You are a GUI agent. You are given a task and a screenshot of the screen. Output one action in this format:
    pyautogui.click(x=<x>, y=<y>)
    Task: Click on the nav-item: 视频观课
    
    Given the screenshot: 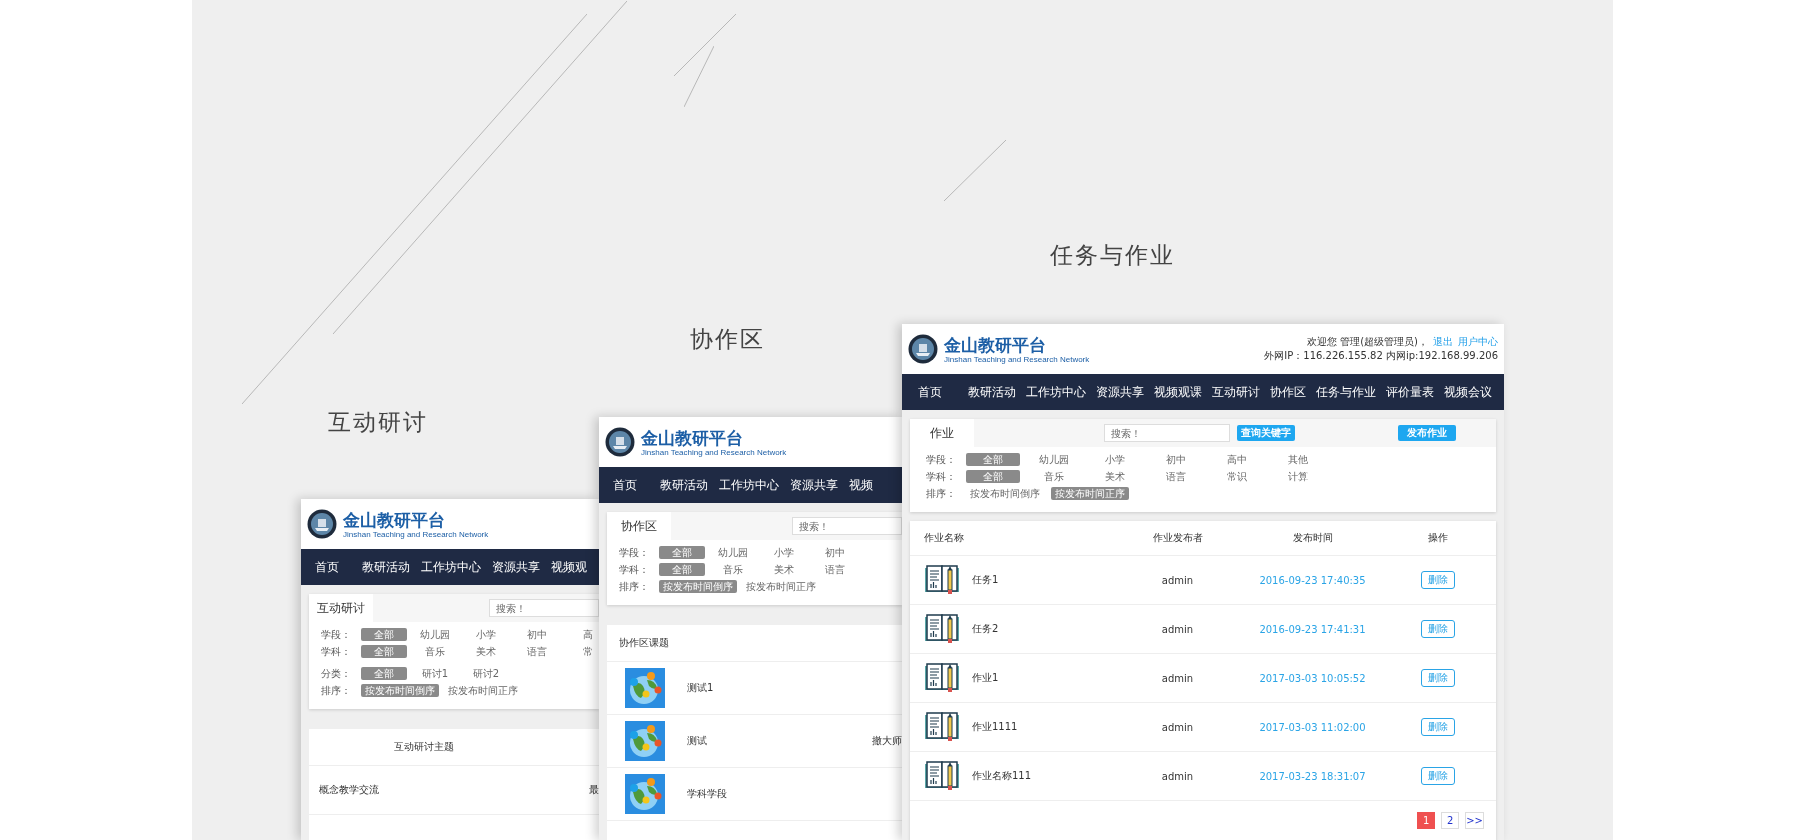 What is the action you would take?
    pyautogui.click(x=1178, y=392)
    